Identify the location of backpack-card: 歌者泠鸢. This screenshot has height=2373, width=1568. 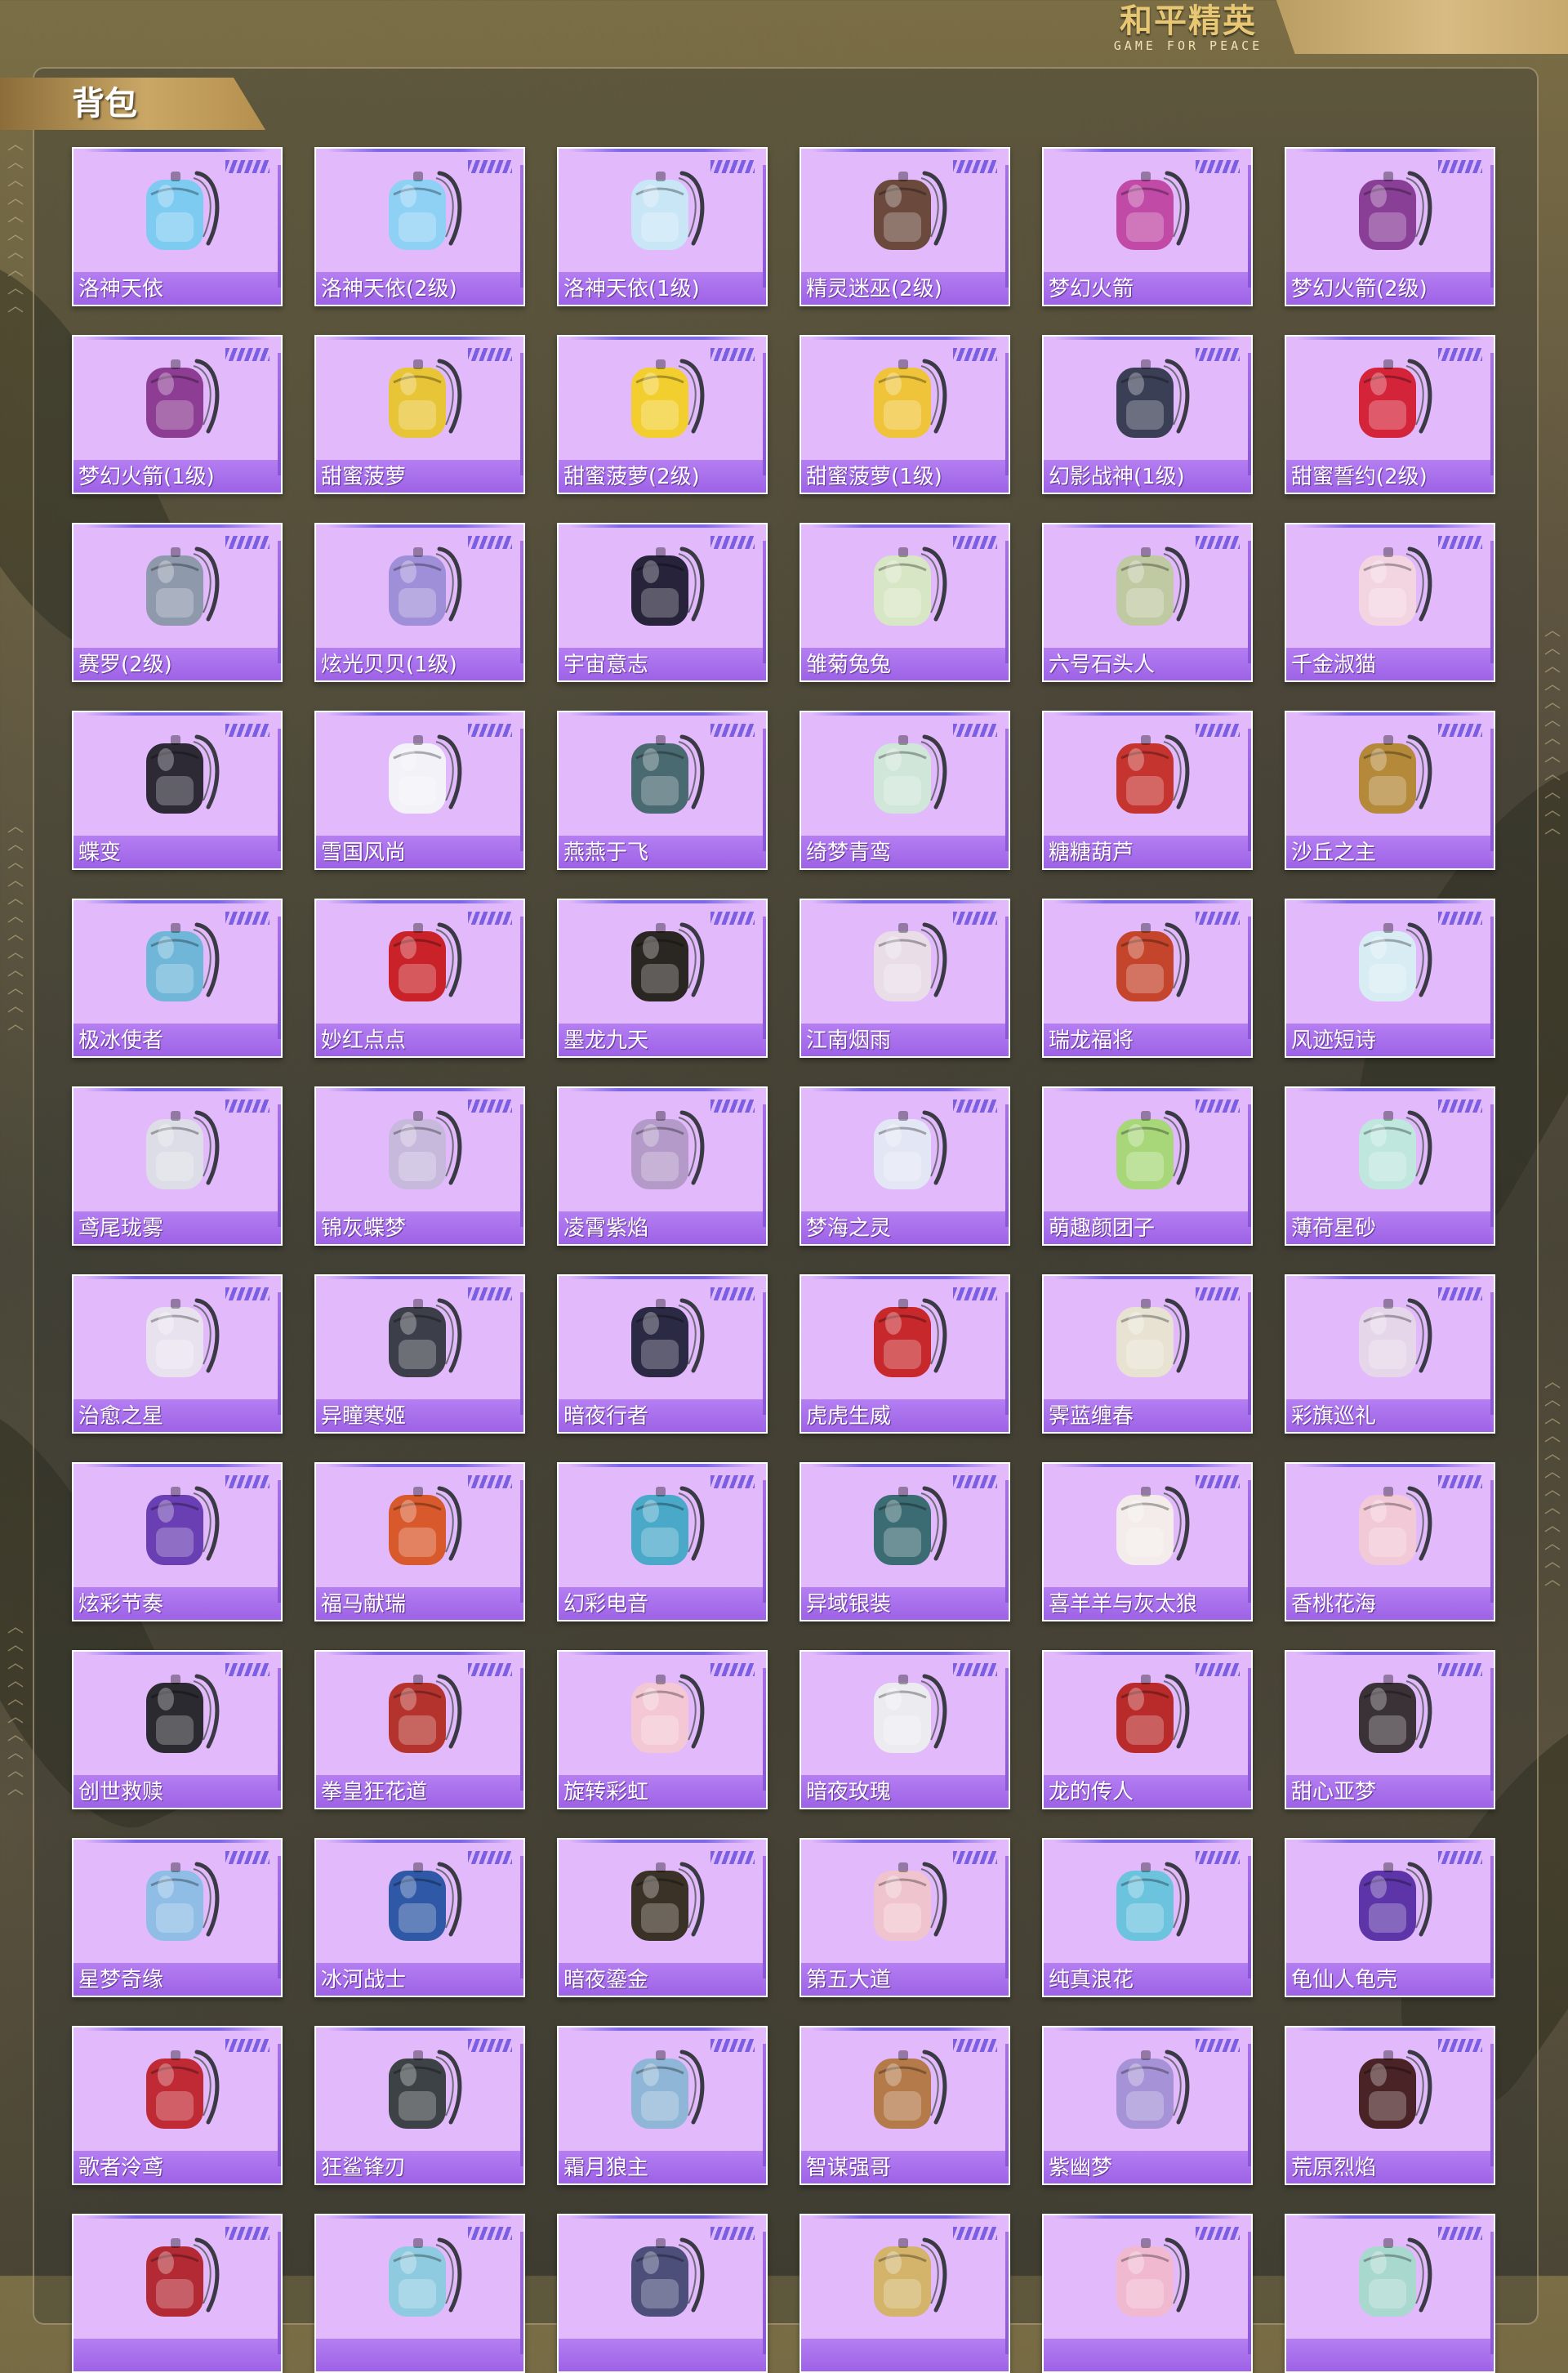
(177, 2105).